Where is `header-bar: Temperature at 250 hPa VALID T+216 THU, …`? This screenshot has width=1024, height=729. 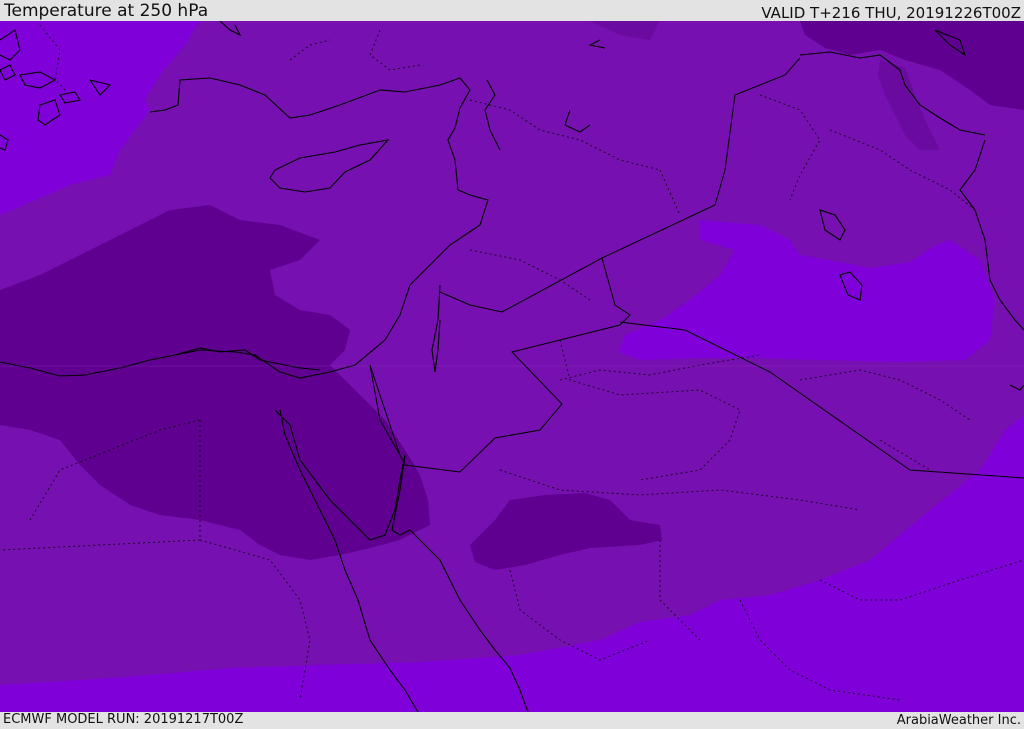
header-bar: Temperature at 250 hPa VALID T+216 THU, … is located at coordinates (512, 10).